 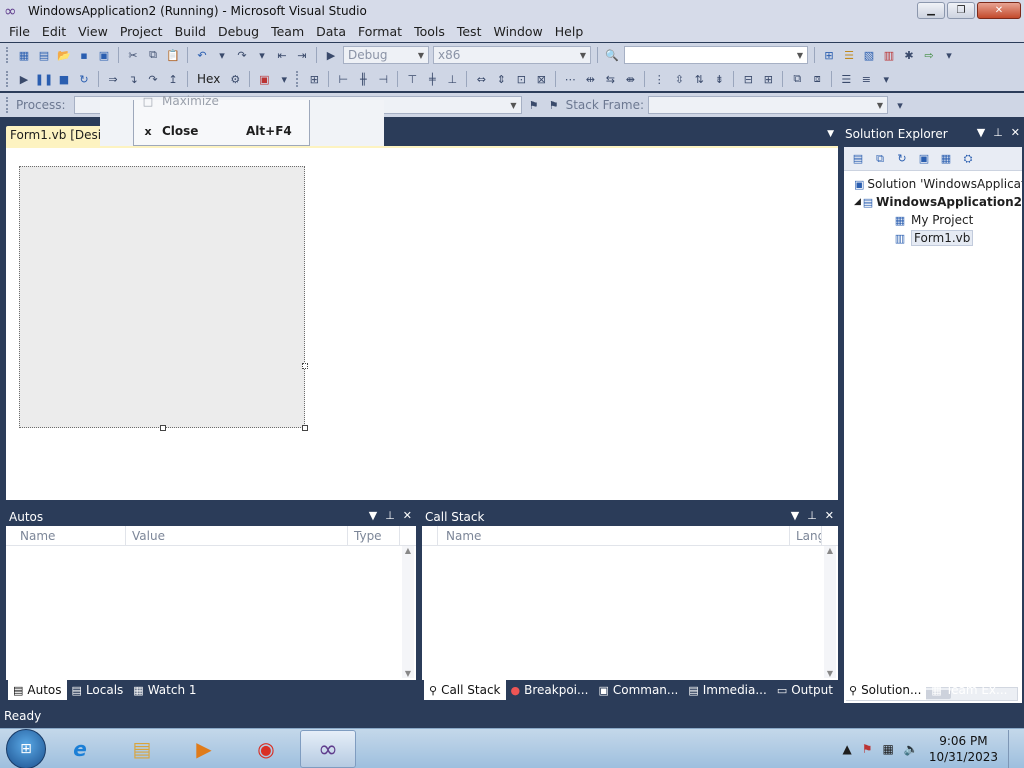 I want to click on bring-to-front-icon: ⧉, so click(x=797, y=79).